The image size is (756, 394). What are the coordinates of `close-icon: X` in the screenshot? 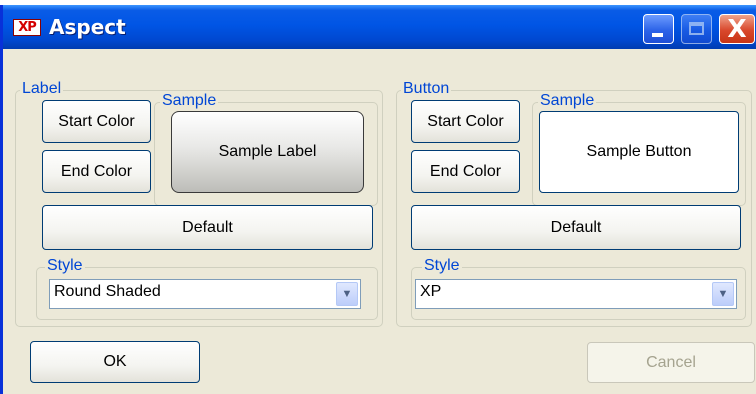 It's located at (737, 28).